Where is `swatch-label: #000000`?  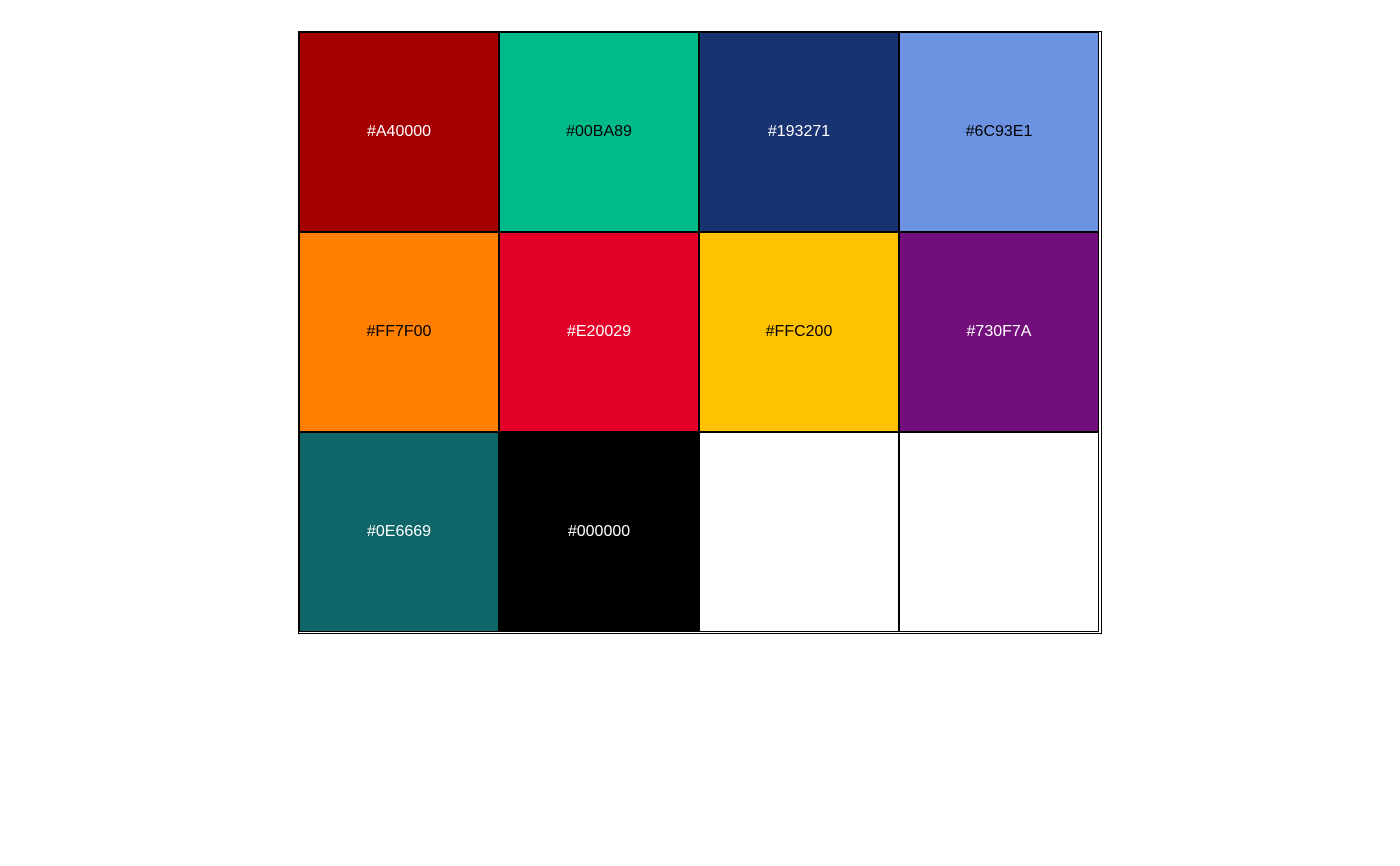 swatch-label: #000000 is located at coordinates (599, 531).